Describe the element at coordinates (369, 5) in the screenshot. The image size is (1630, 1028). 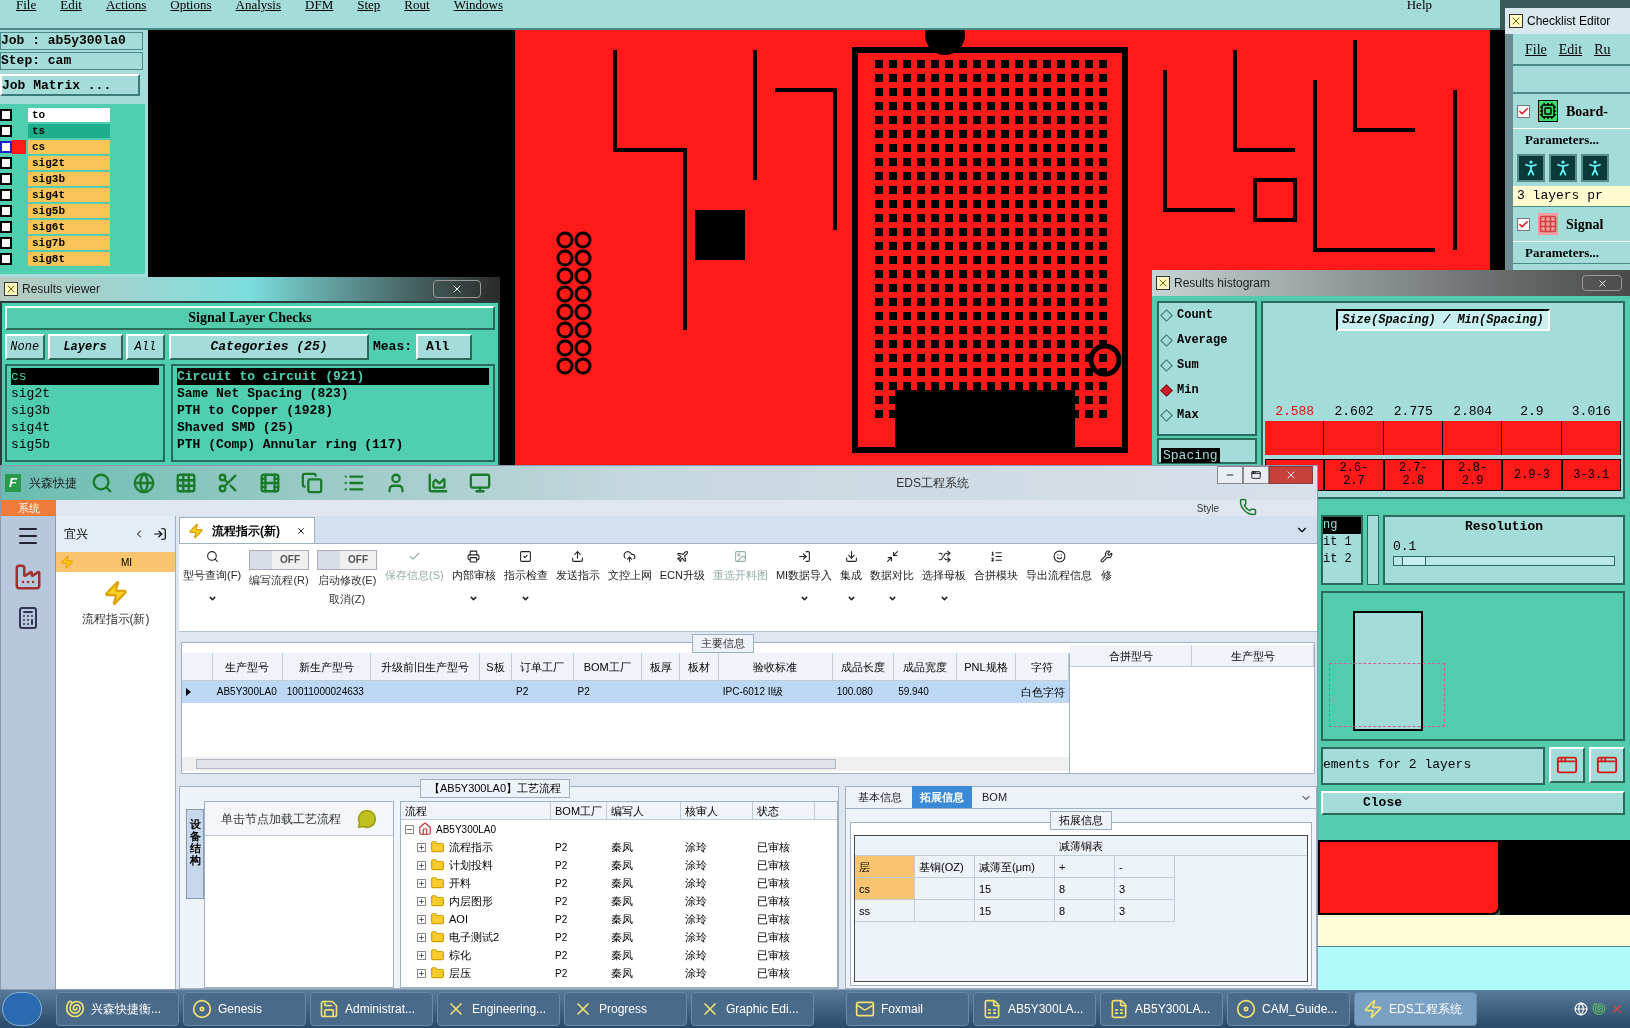
I see `menu-item: Step` at that location.